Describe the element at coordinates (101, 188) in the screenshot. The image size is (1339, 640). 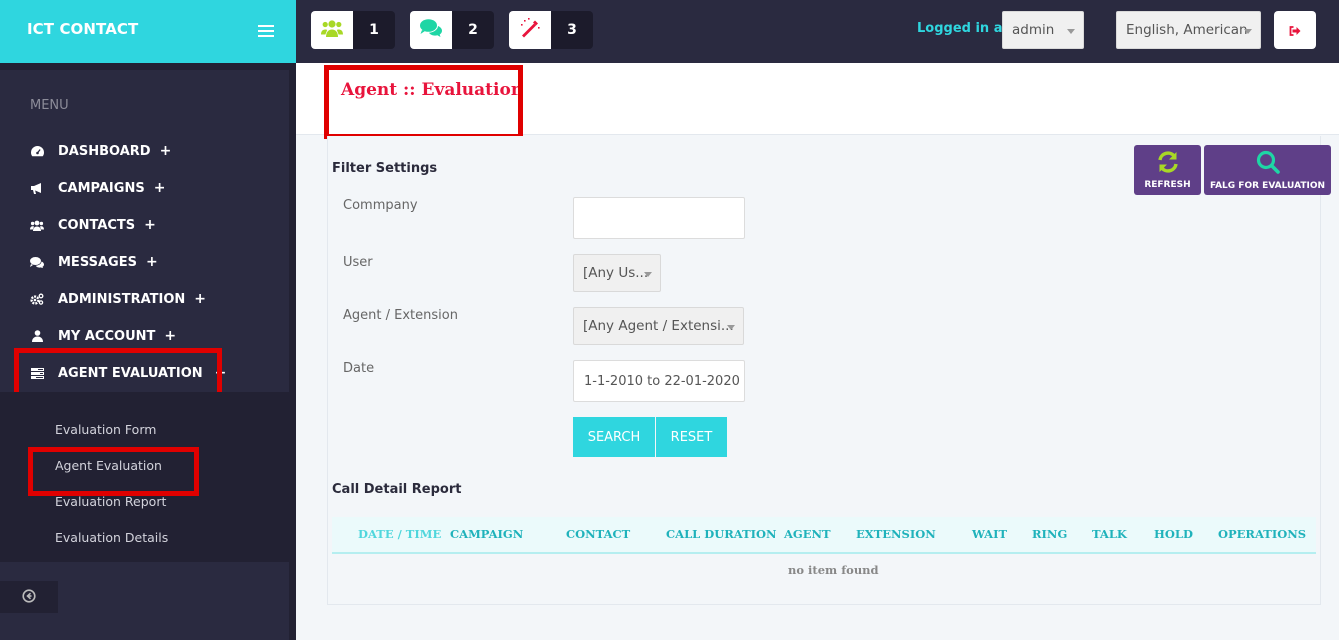
I see `sidebar-item-label: CAMPAIGNS` at that location.